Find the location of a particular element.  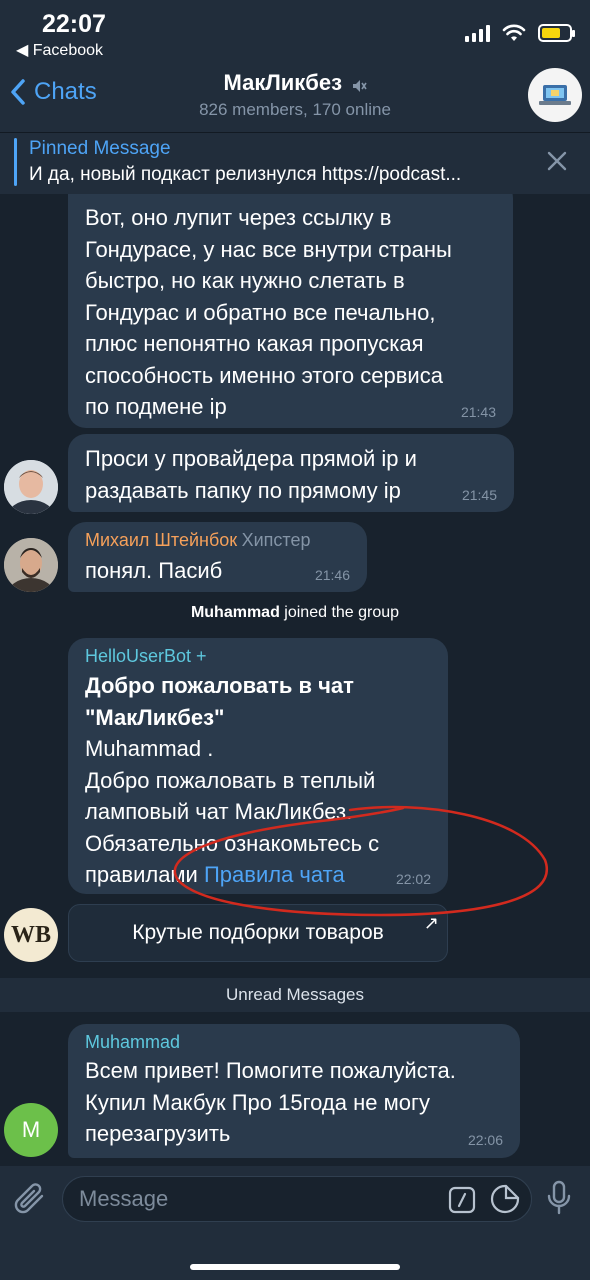

message-line: понял. Пасиб is located at coordinates (154, 570).